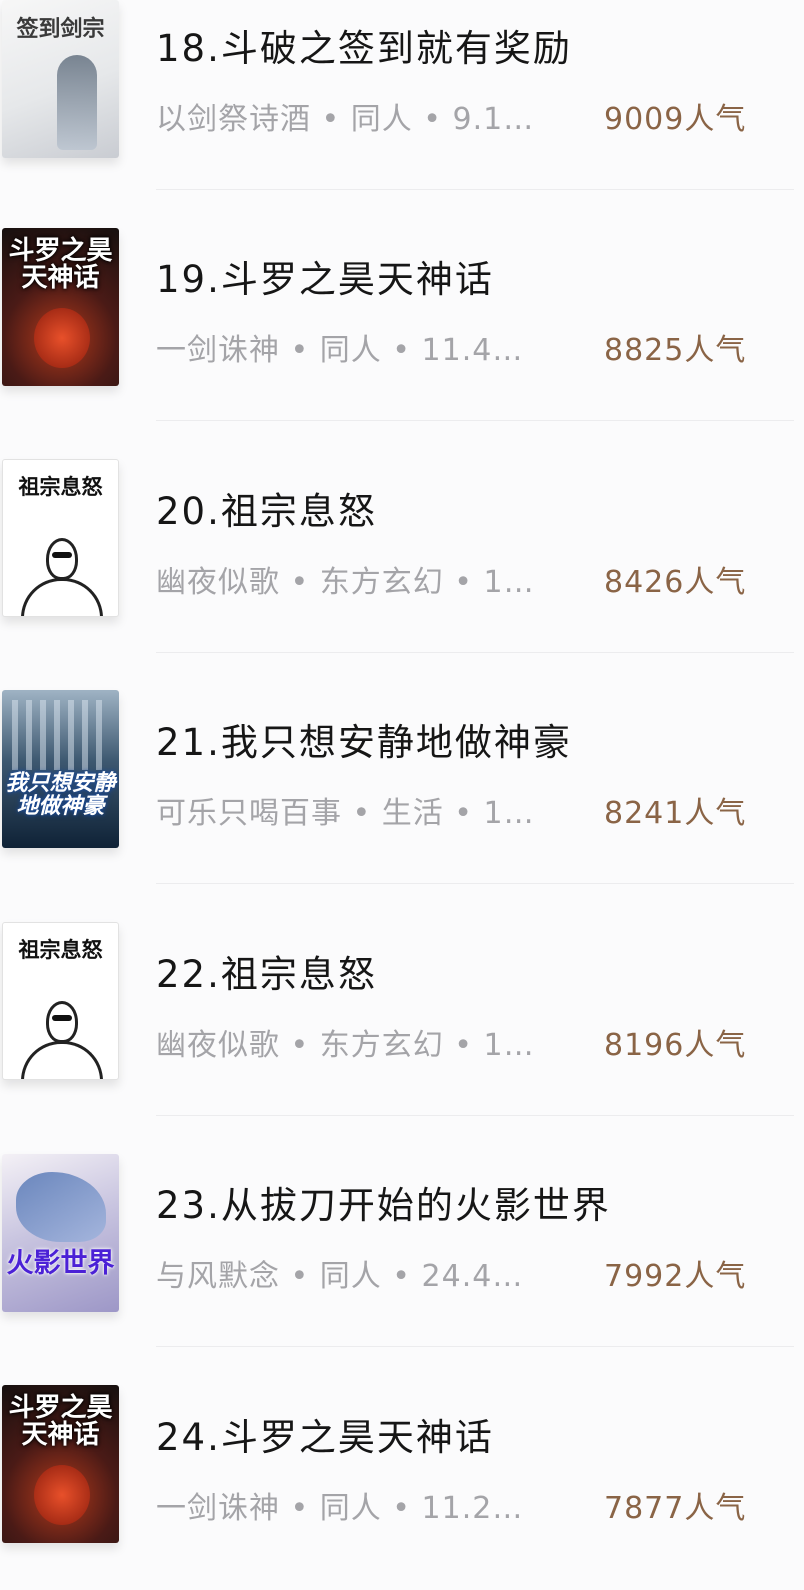  I want to click on book-popularity: 8196人气, so click(675, 1045).